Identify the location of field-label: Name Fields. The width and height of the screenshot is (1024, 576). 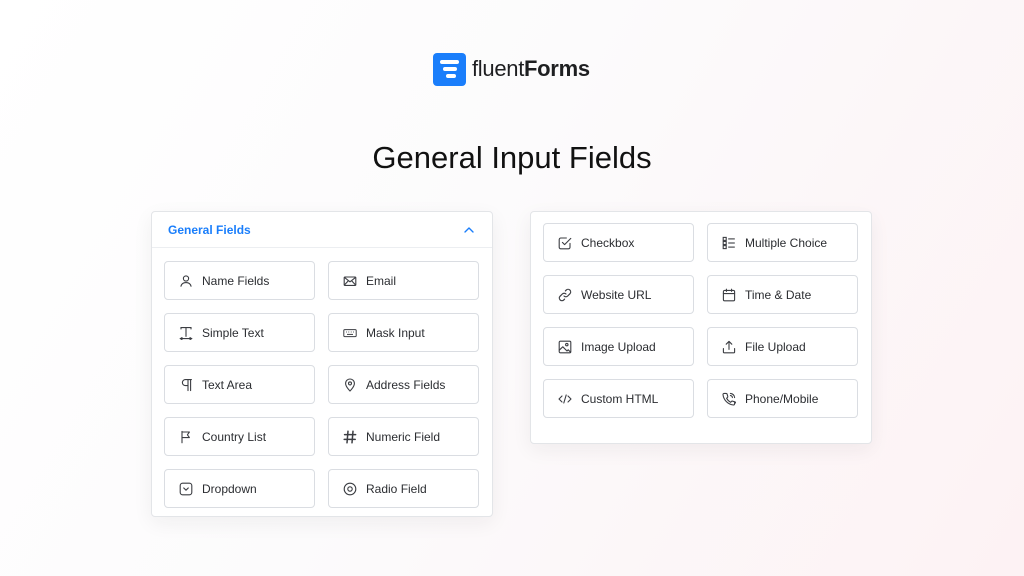
(236, 280).